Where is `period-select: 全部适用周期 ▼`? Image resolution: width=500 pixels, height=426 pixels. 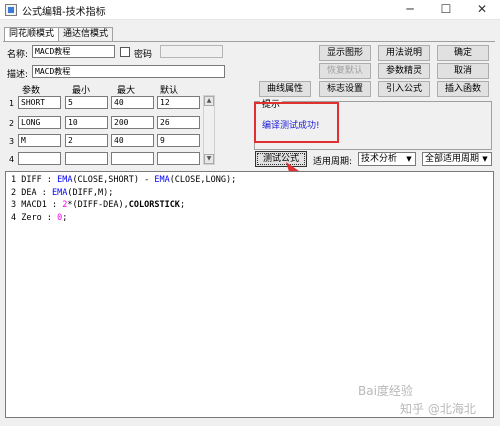
period-select: 全部适用周期 ▼ is located at coordinates (457, 159).